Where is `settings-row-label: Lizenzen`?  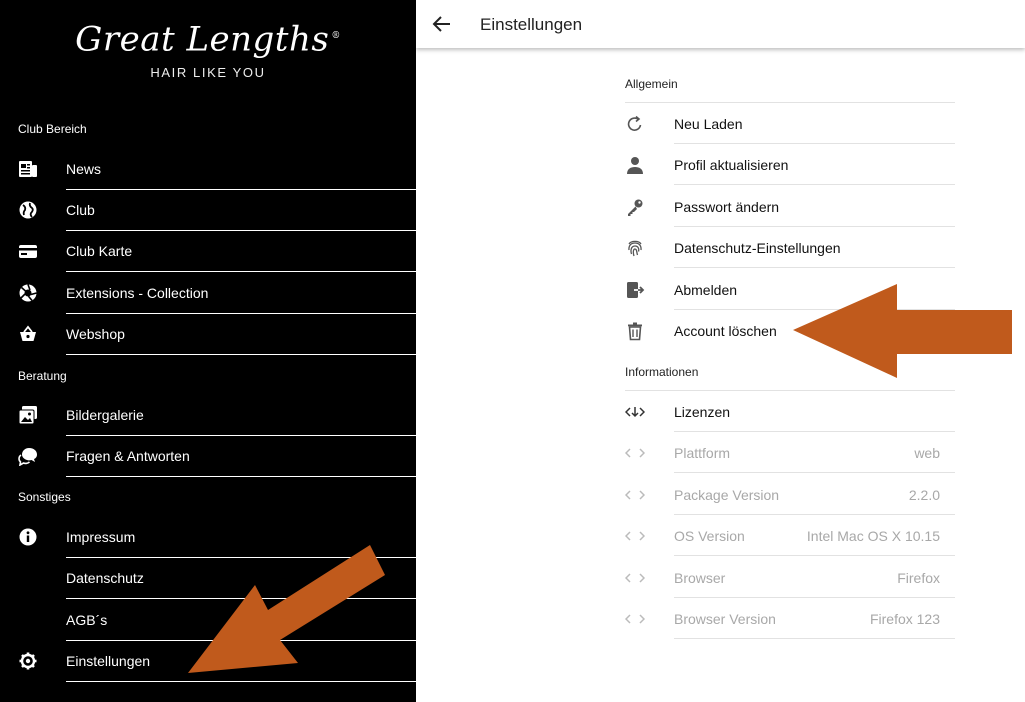 settings-row-label: Lizenzen is located at coordinates (702, 412).